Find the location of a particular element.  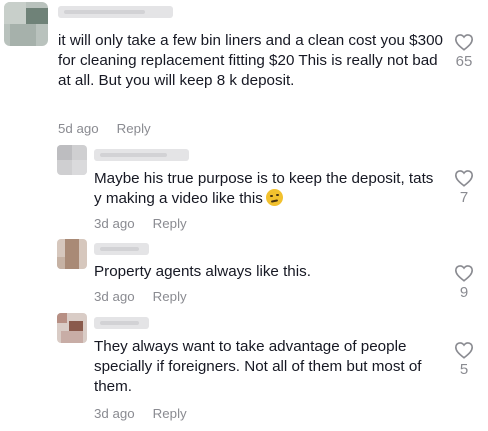

like-control: 9 is located at coordinates (464, 282).